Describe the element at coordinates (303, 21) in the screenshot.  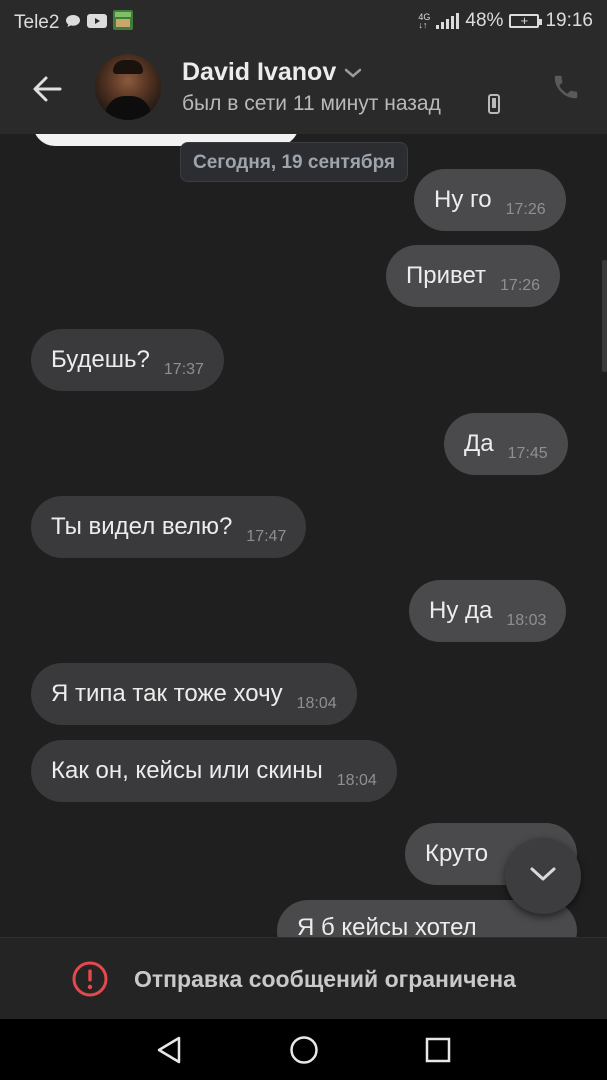
I see `status-bar: Tele2 4G ↓↑ 48% + 19:16` at that location.